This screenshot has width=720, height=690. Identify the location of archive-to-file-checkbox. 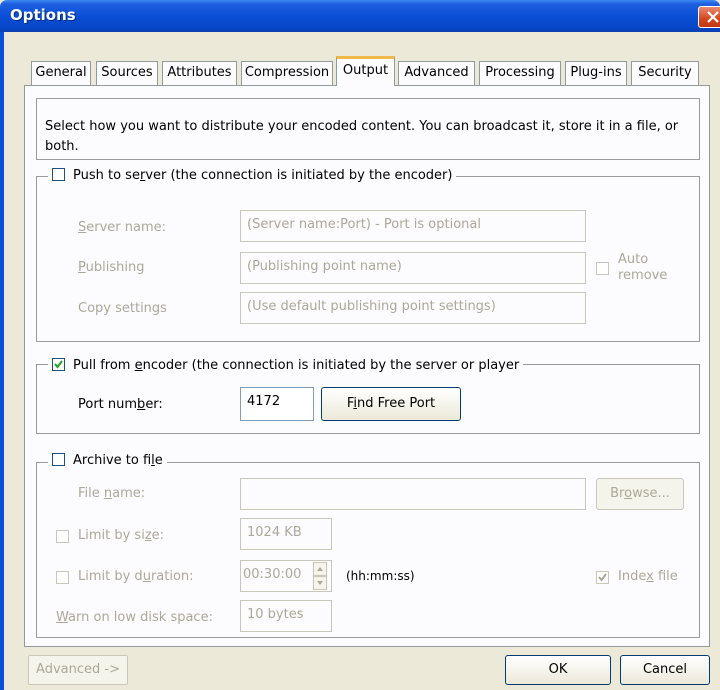
(58, 459).